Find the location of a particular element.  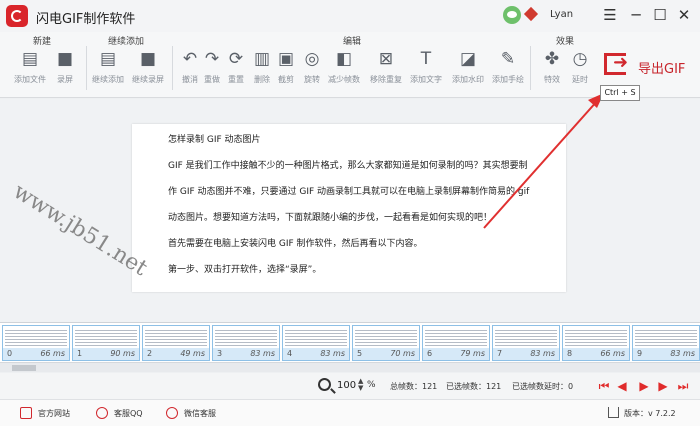

vip-badge-icon is located at coordinates (531, 14).